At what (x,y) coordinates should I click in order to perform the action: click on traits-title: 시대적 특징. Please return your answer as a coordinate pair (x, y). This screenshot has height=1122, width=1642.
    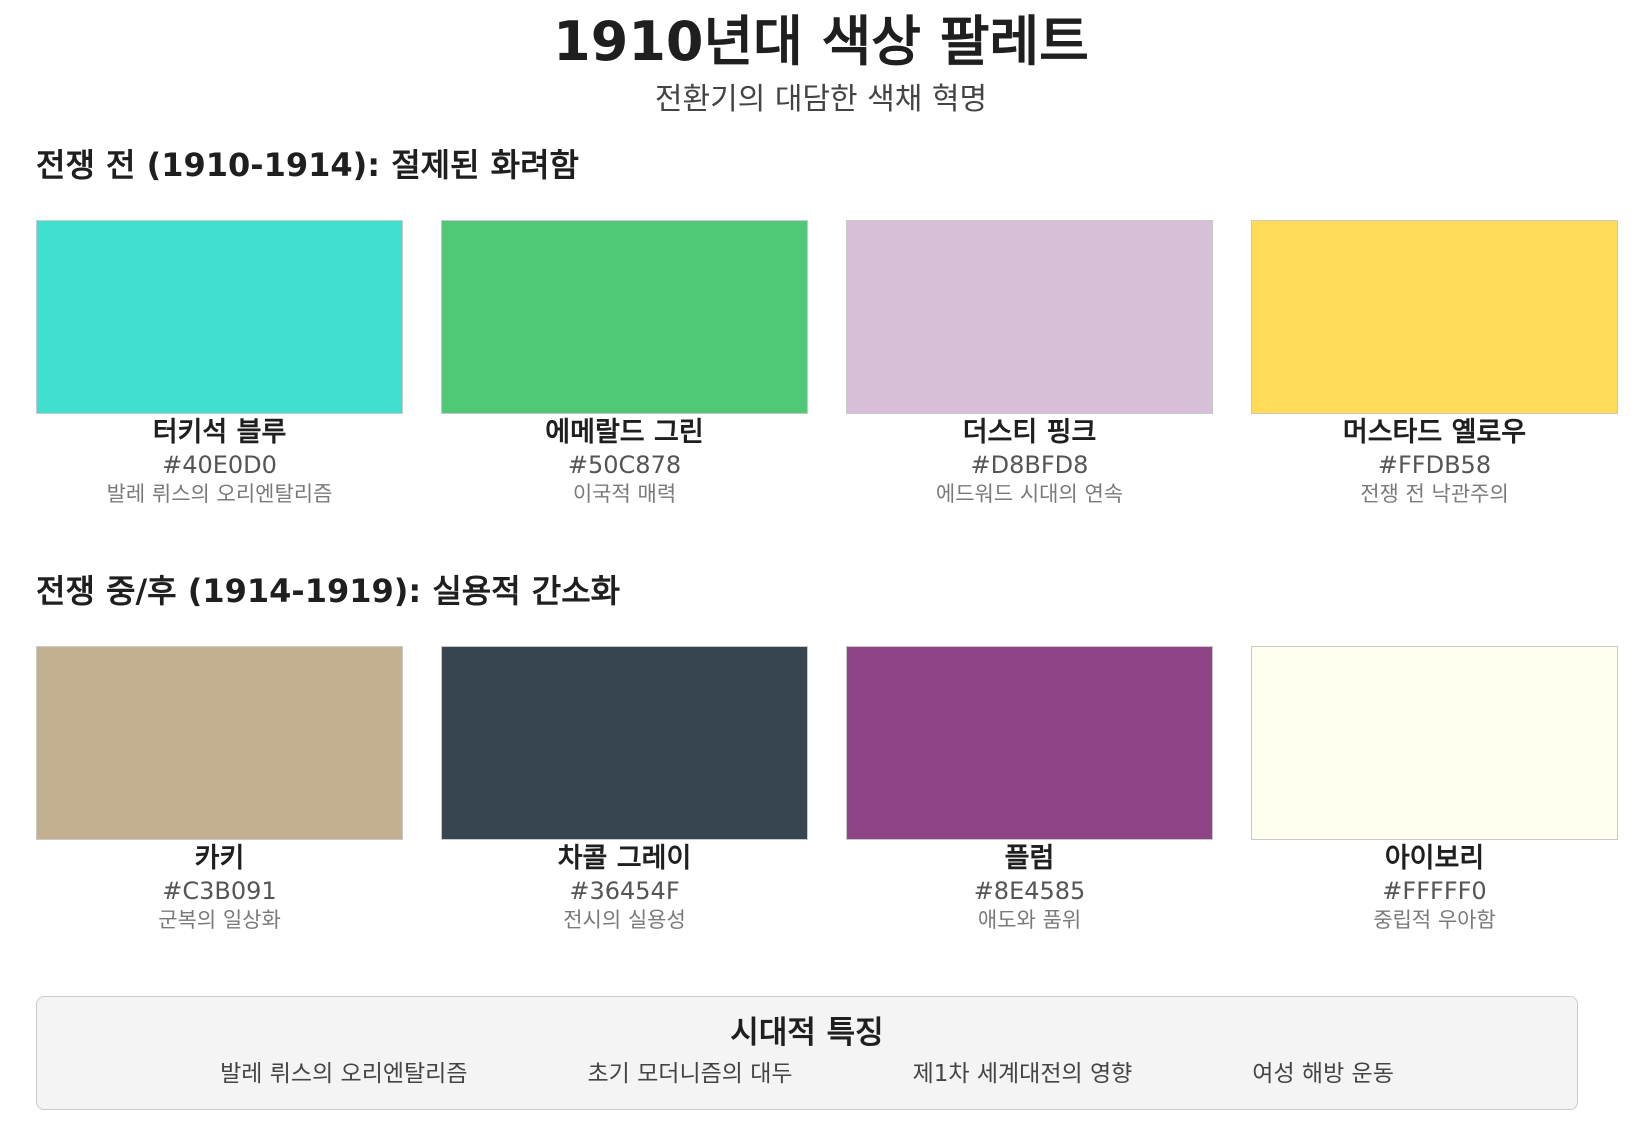
    Looking at the image, I should click on (807, 1033).